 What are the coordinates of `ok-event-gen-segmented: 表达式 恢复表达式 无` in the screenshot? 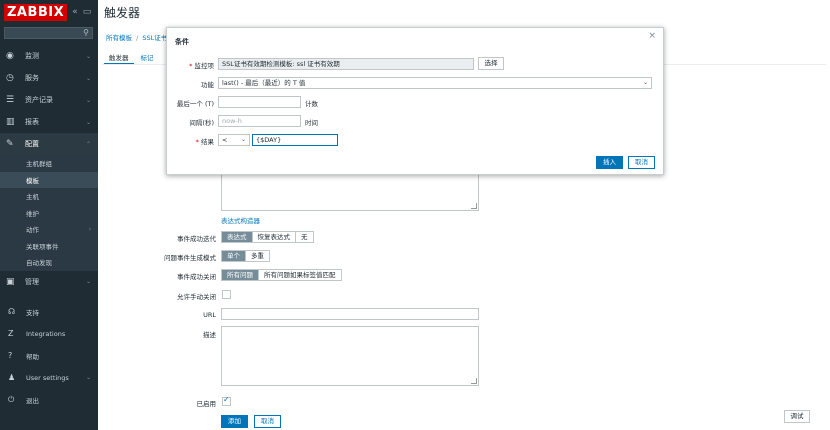 It's located at (267, 237).